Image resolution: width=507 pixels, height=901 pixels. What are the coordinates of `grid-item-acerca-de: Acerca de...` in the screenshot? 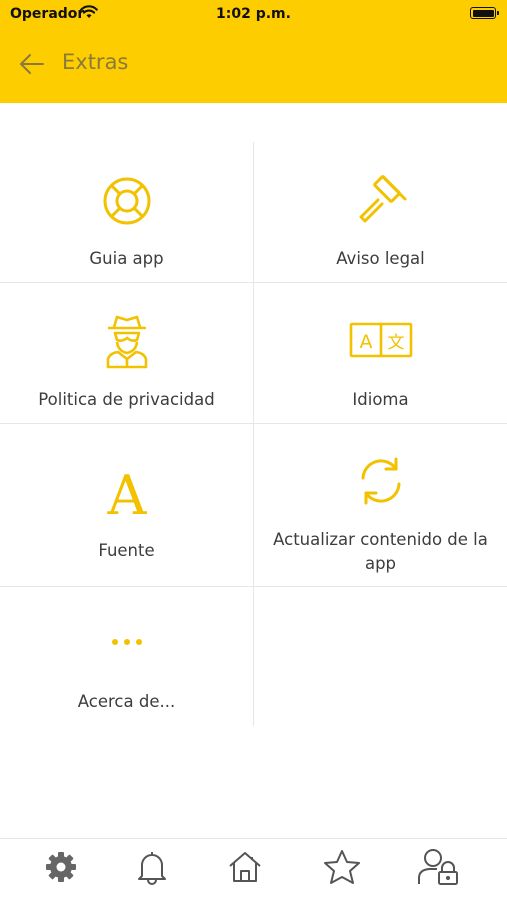 It's located at (126, 657).